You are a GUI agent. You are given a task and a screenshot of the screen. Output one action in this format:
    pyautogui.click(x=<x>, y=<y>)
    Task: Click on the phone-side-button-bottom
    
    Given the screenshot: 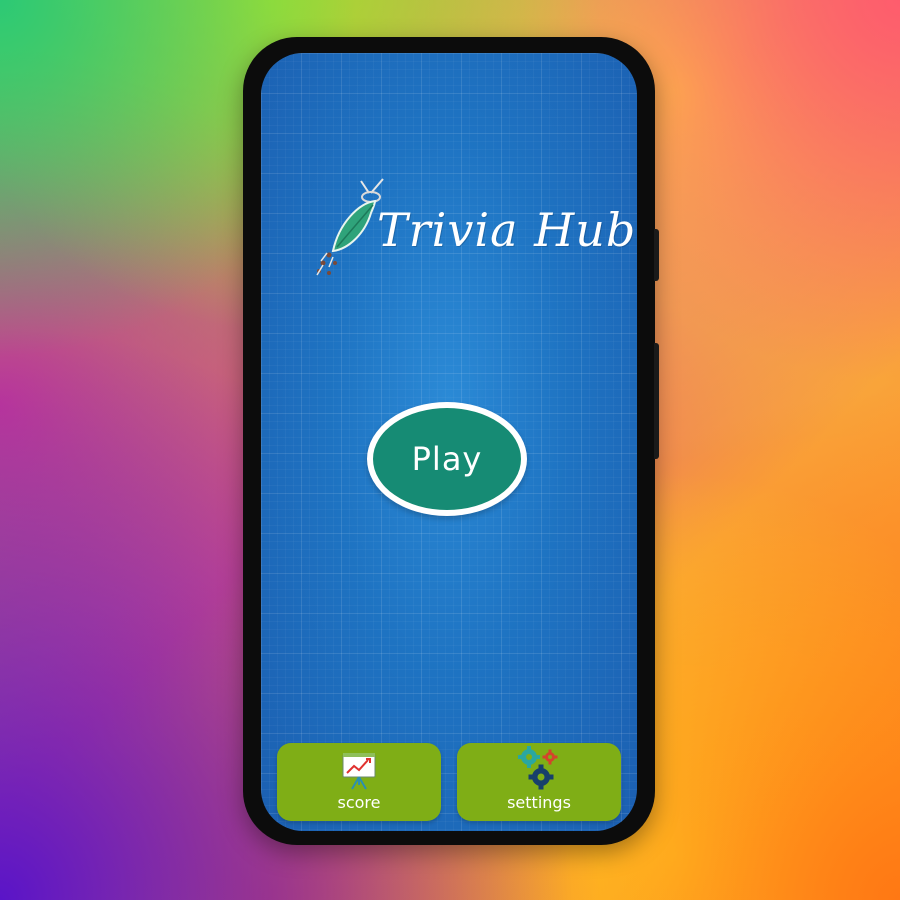 What is the action you would take?
    pyautogui.click(x=656, y=401)
    